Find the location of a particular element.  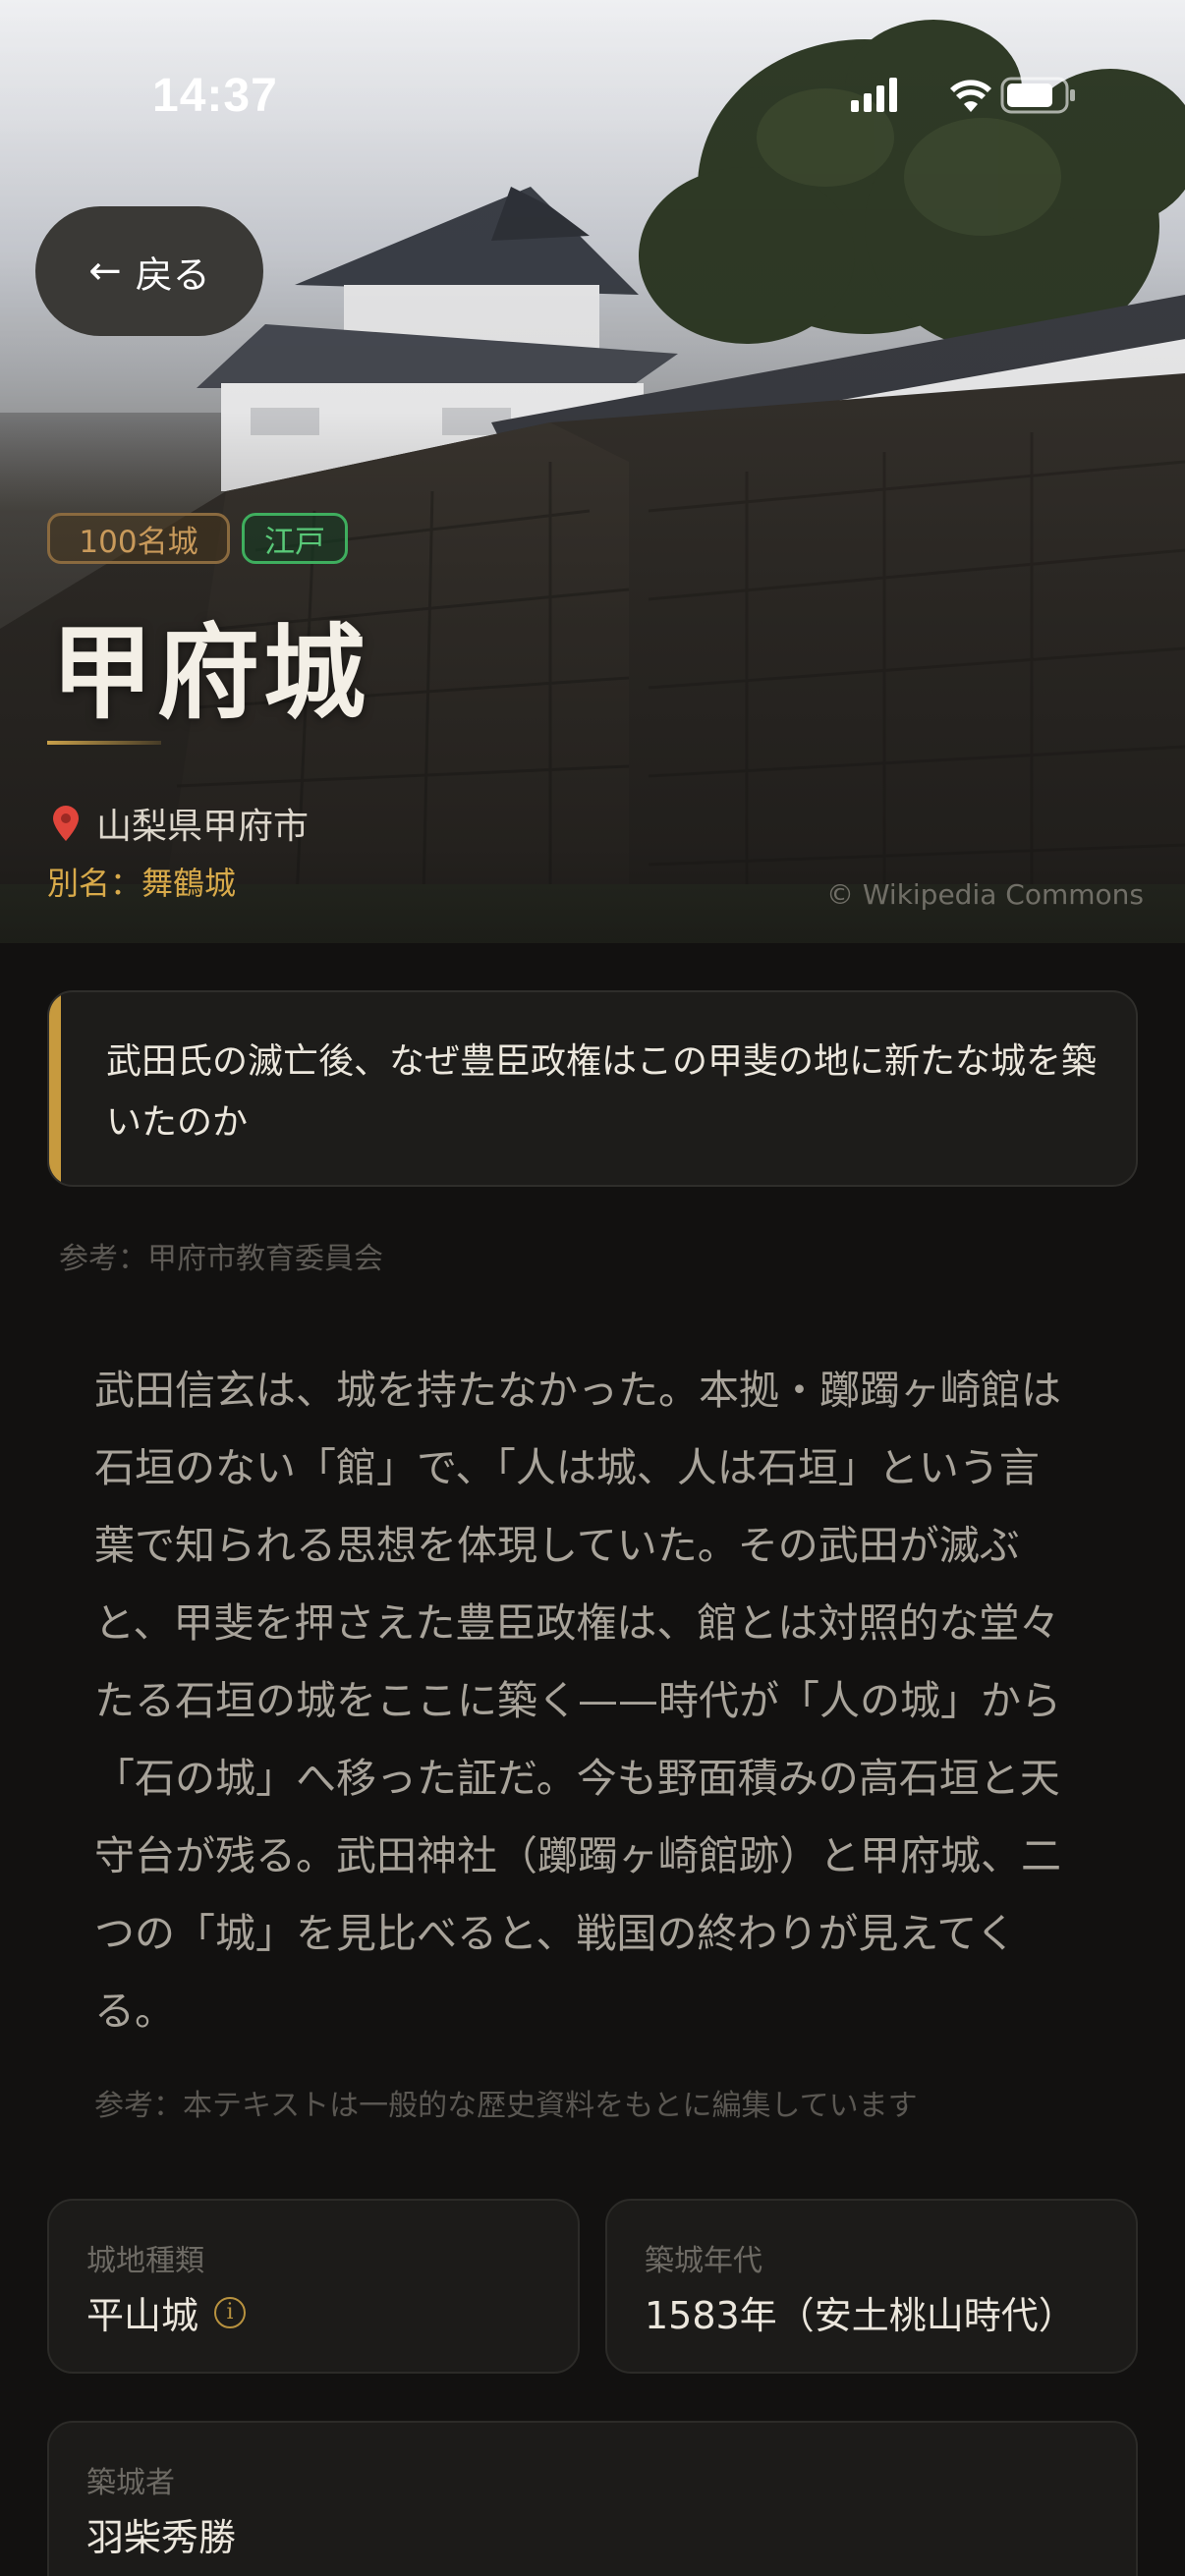

battery-icon is located at coordinates (1038, 95).